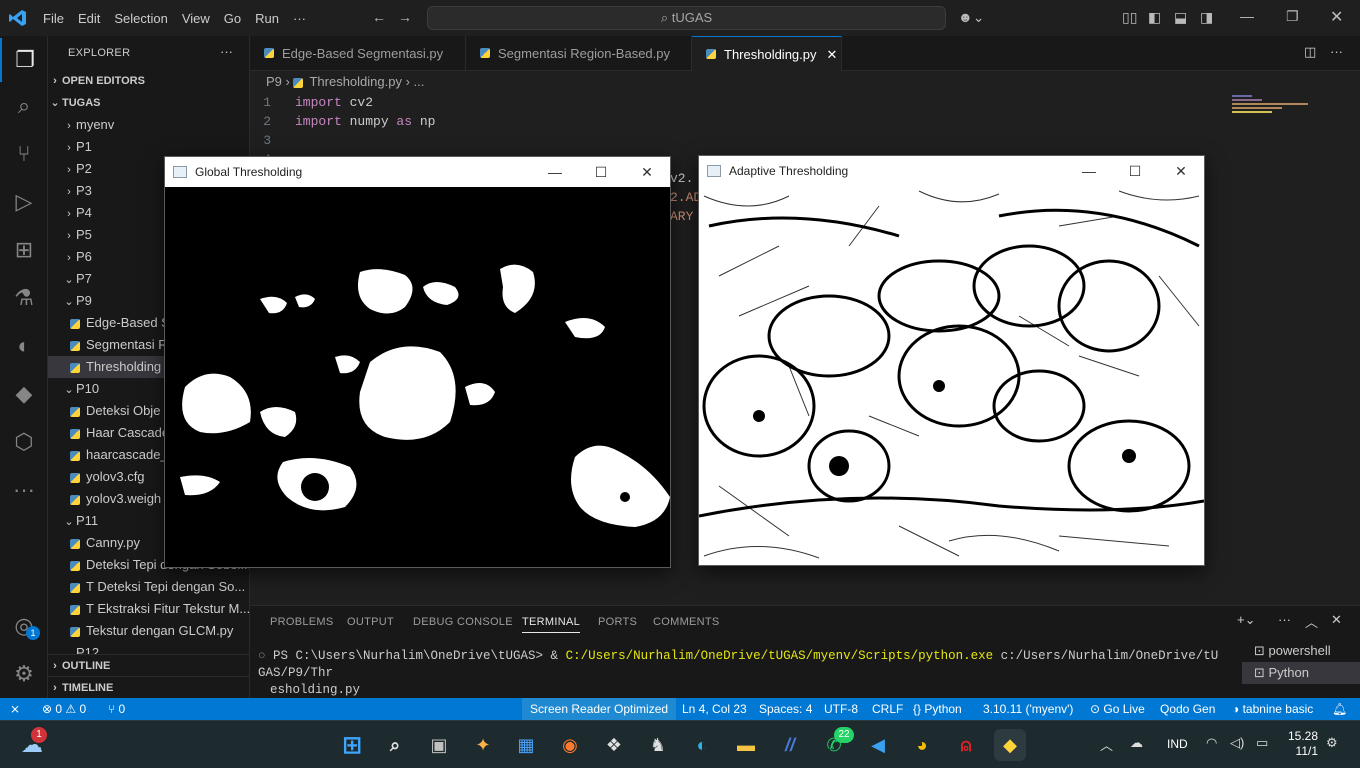 The height and width of the screenshot is (768, 1360). Describe the element at coordinates (395, 745) in the screenshot. I see `taskbar-search-icon: ⌕` at that location.